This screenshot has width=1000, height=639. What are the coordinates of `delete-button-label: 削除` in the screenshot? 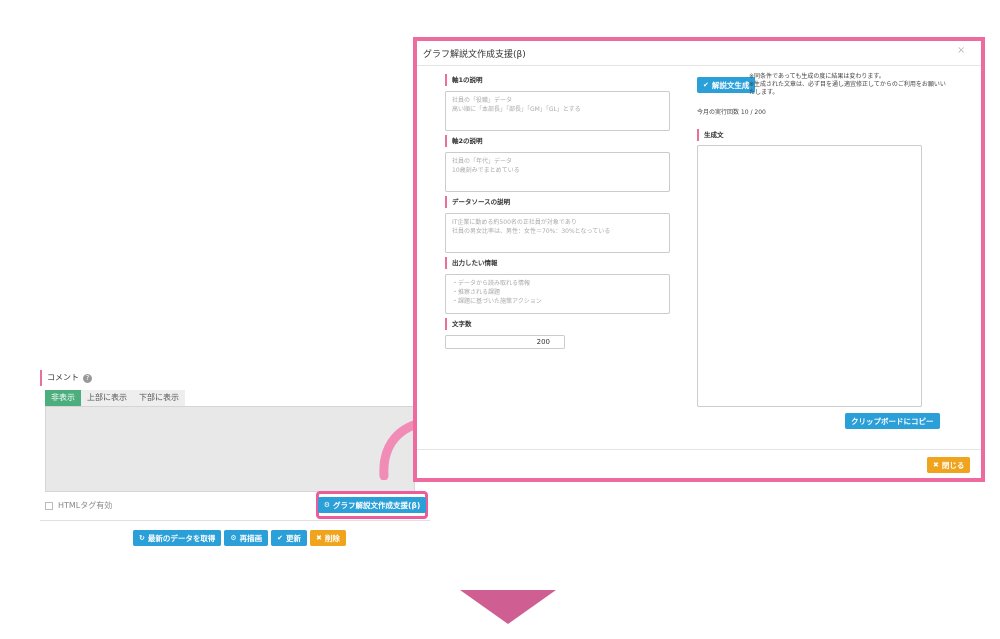 It's located at (332, 538).